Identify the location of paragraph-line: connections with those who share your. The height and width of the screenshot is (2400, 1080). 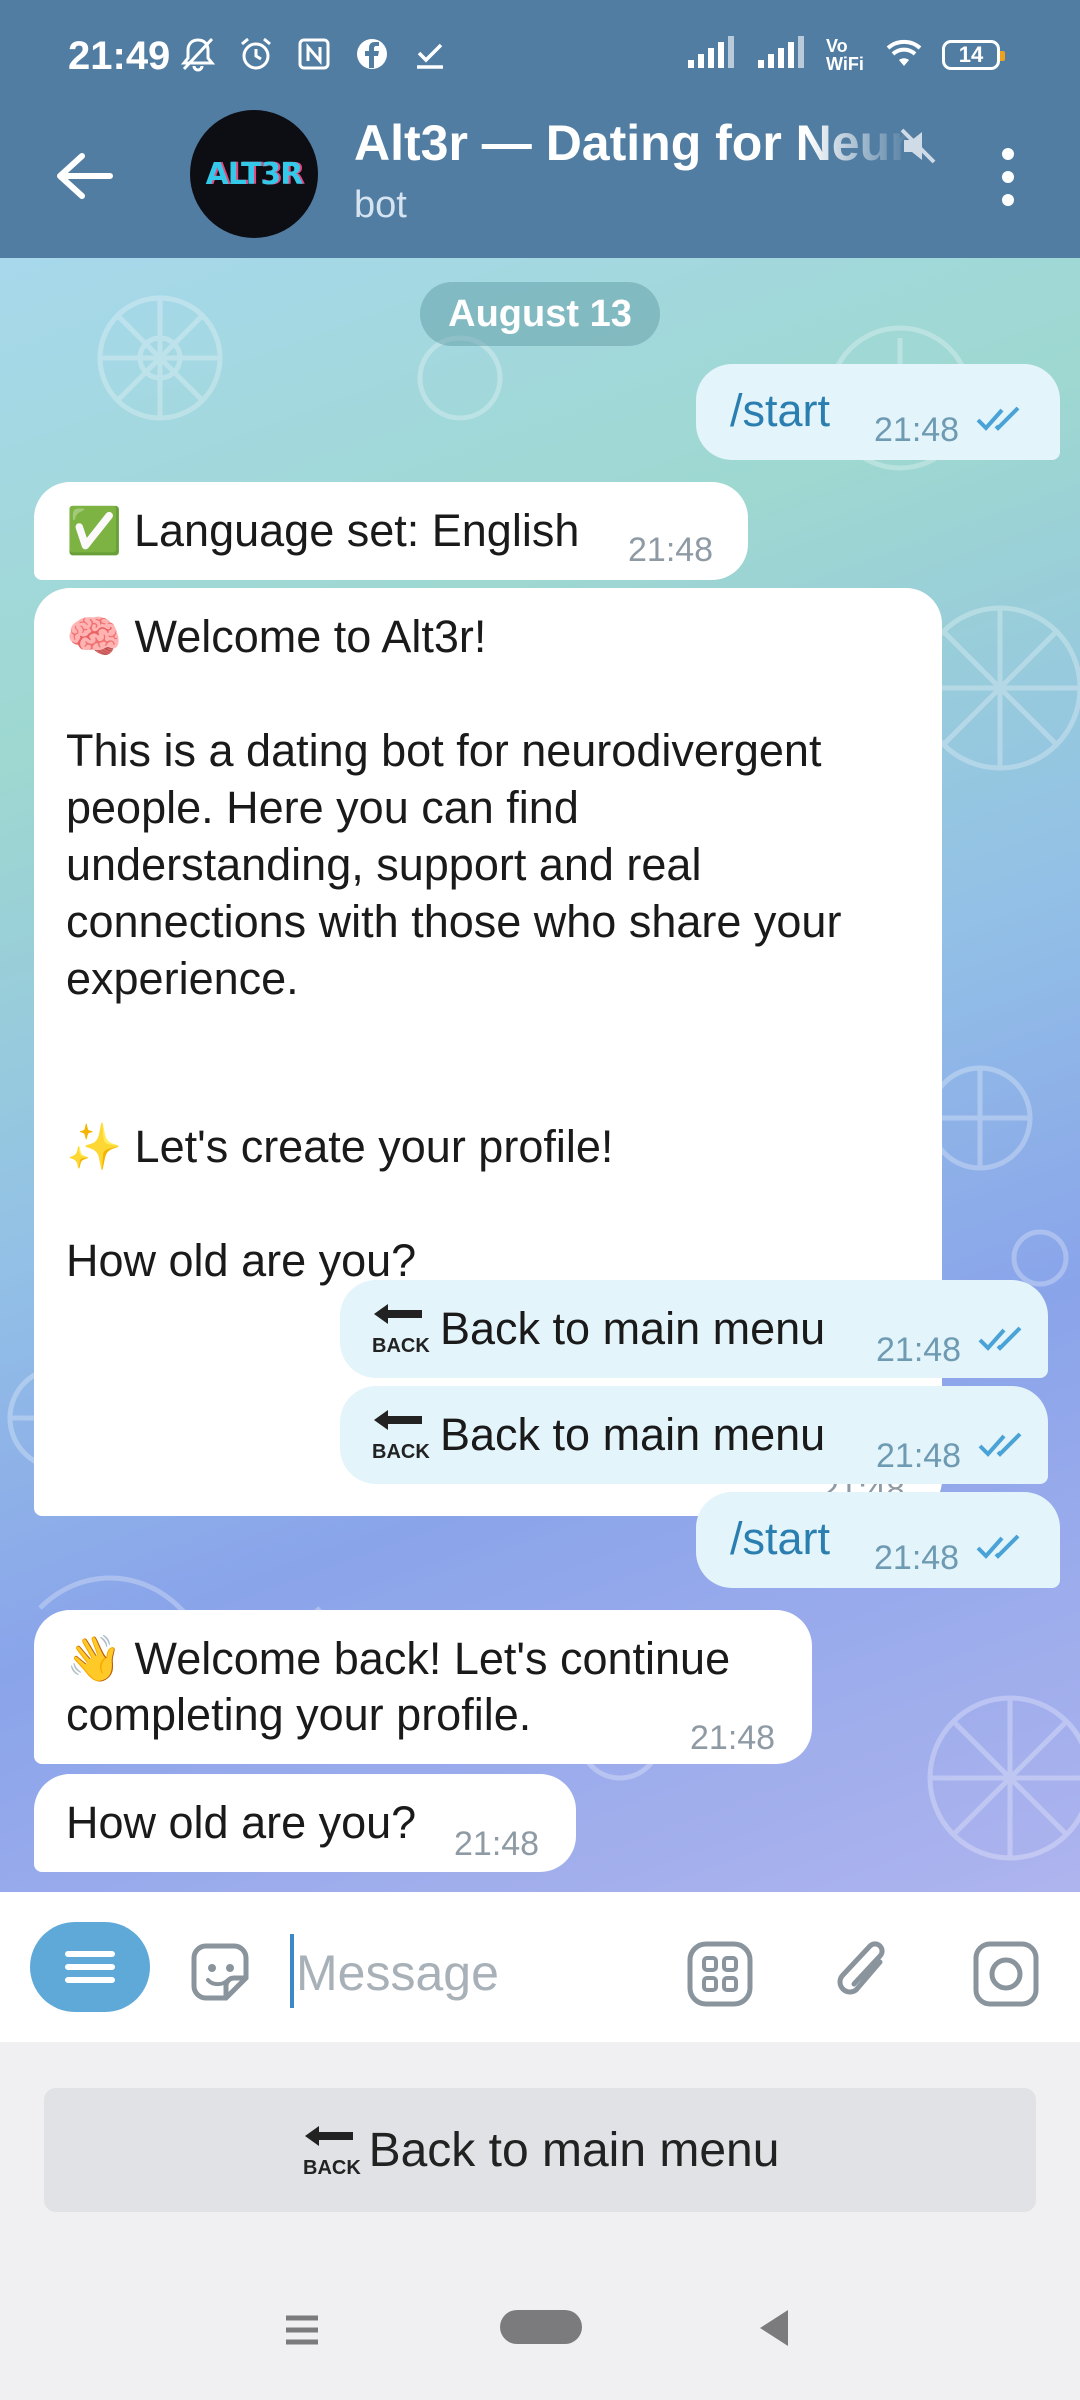
(454, 921).